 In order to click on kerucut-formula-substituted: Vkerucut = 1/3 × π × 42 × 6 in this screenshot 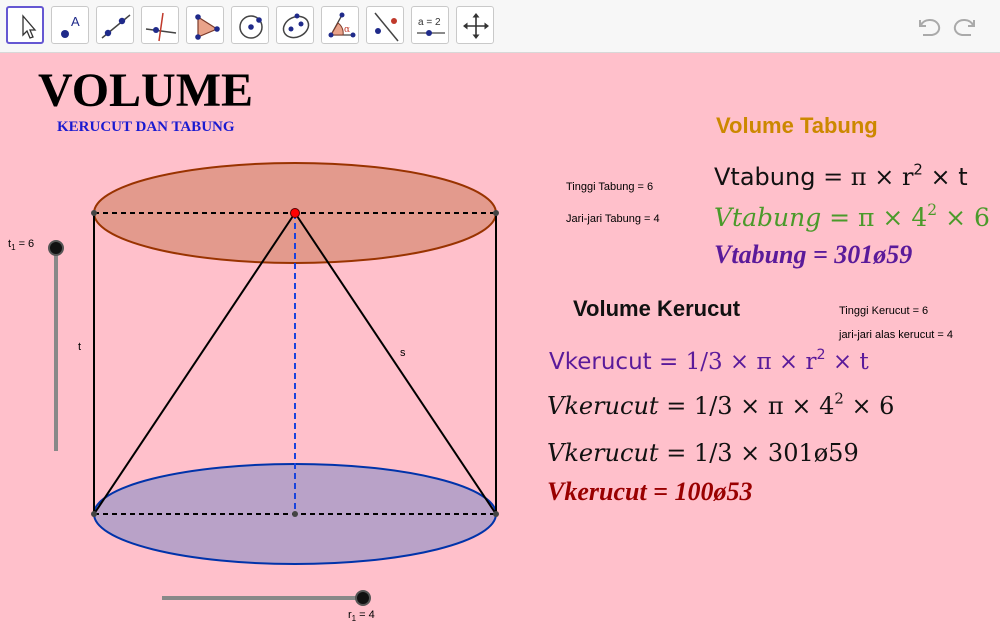, I will do `click(721, 404)`.